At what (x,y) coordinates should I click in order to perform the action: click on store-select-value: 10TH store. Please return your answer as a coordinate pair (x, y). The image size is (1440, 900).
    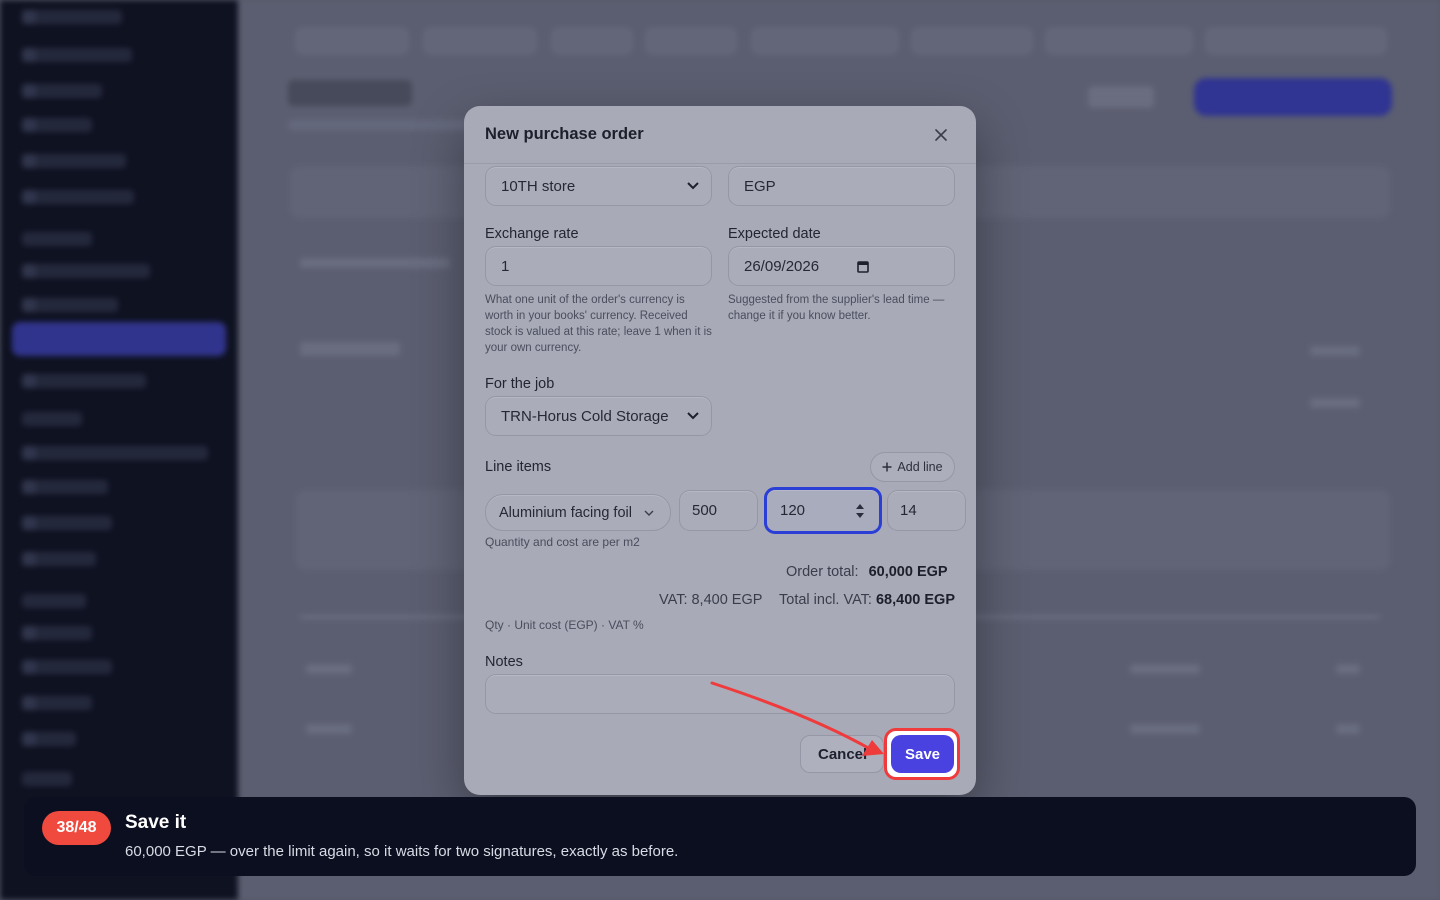
    Looking at the image, I should click on (538, 186).